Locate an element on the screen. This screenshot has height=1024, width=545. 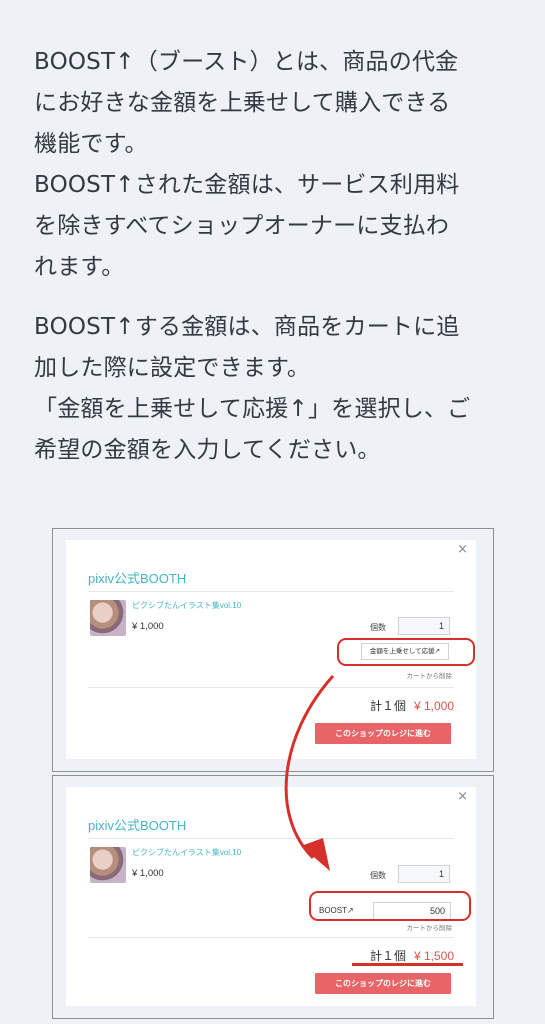
cart-total: 計１個 ¥ 1,500 is located at coordinates (412, 955).